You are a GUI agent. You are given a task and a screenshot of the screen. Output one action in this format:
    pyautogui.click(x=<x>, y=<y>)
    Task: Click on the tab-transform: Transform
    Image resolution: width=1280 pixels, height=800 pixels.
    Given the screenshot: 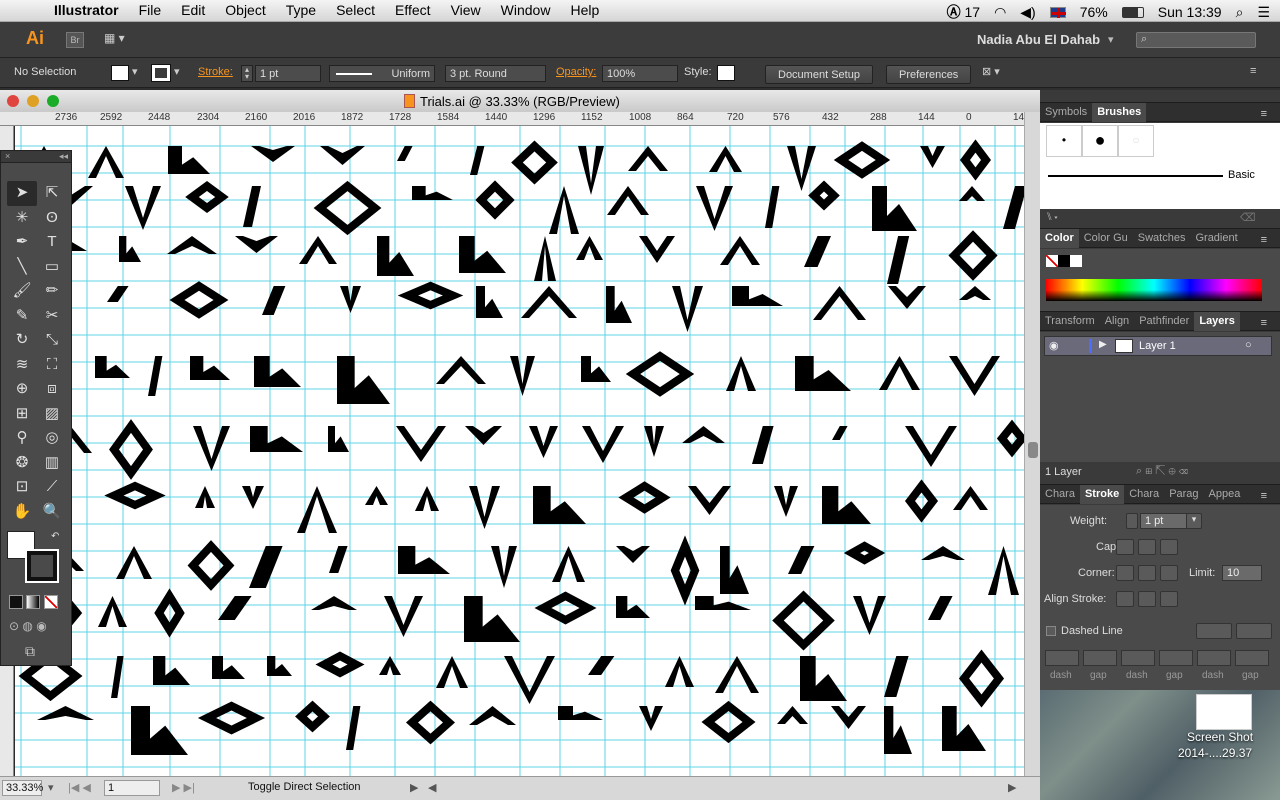 What is the action you would take?
    pyautogui.click(x=1070, y=321)
    